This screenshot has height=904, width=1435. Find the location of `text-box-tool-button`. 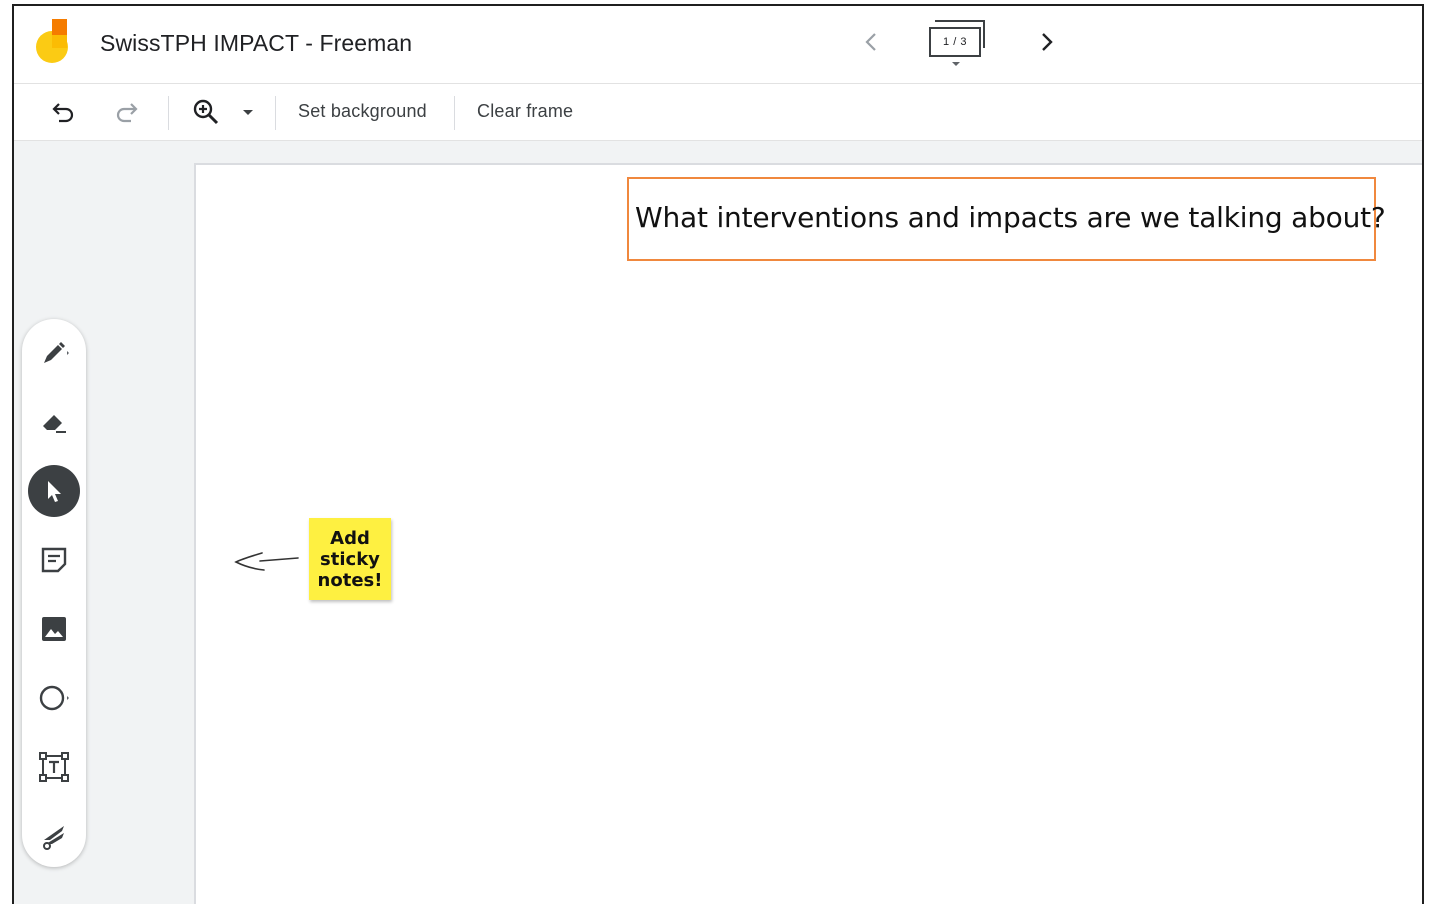

text-box-tool-button is located at coordinates (54, 767).